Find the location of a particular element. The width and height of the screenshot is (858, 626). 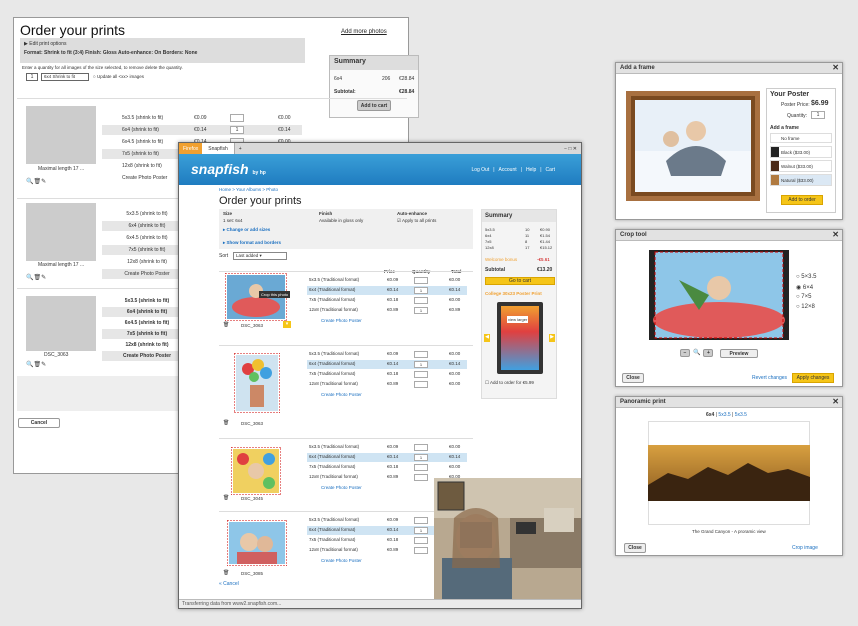

account-link: Account is located at coordinates (508, 170).